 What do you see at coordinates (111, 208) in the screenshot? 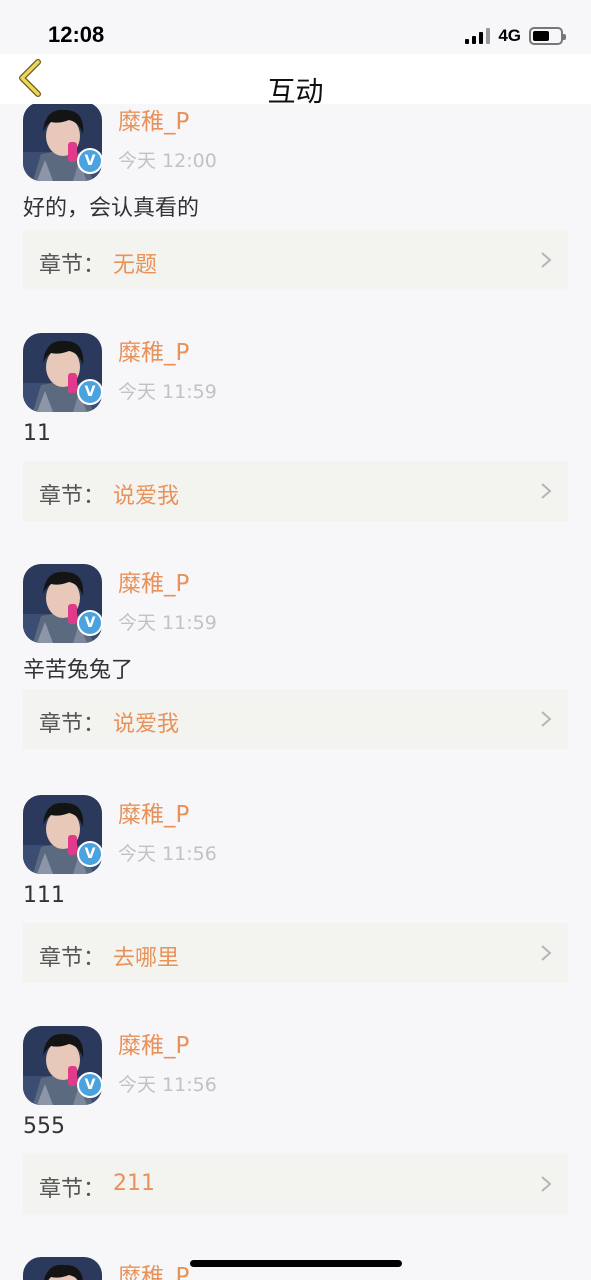
I see `comment-text: 好的，会认真看的` at bounding box center [111, 208].